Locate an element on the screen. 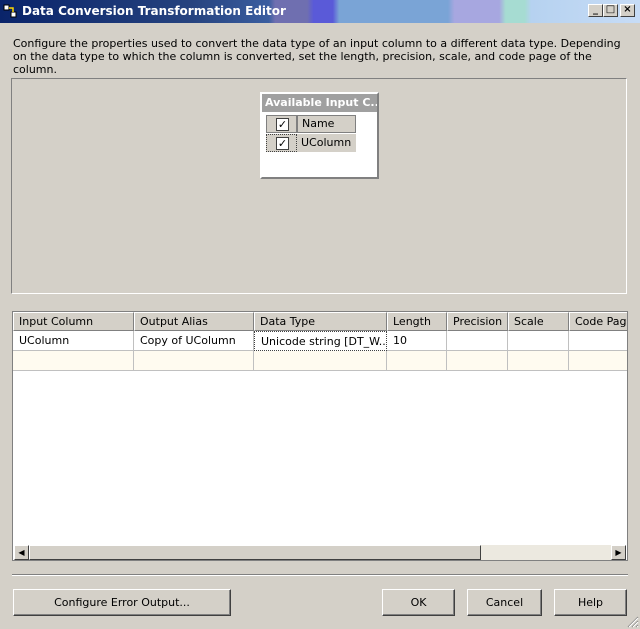  scroll-right-button: ▶ is located at coordinates (618, 552).